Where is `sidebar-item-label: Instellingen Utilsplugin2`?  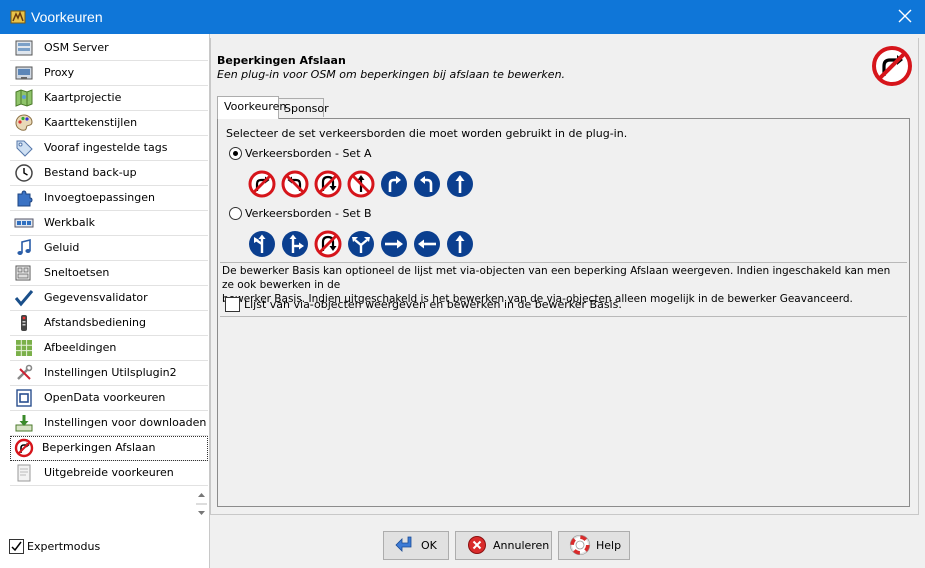 sidebar-item-label: Instellingen Utilsplugin2 is located at coordinates (110, 372).